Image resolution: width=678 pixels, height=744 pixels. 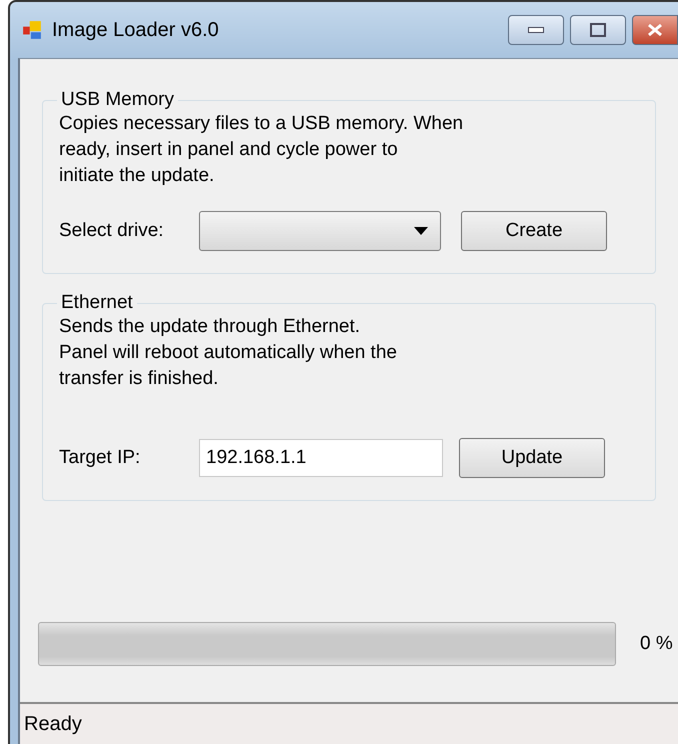 What do you see at coordinates (53, 724) in the screenshot?
I see `status-text: Ready` at bounding box center [53, 724].